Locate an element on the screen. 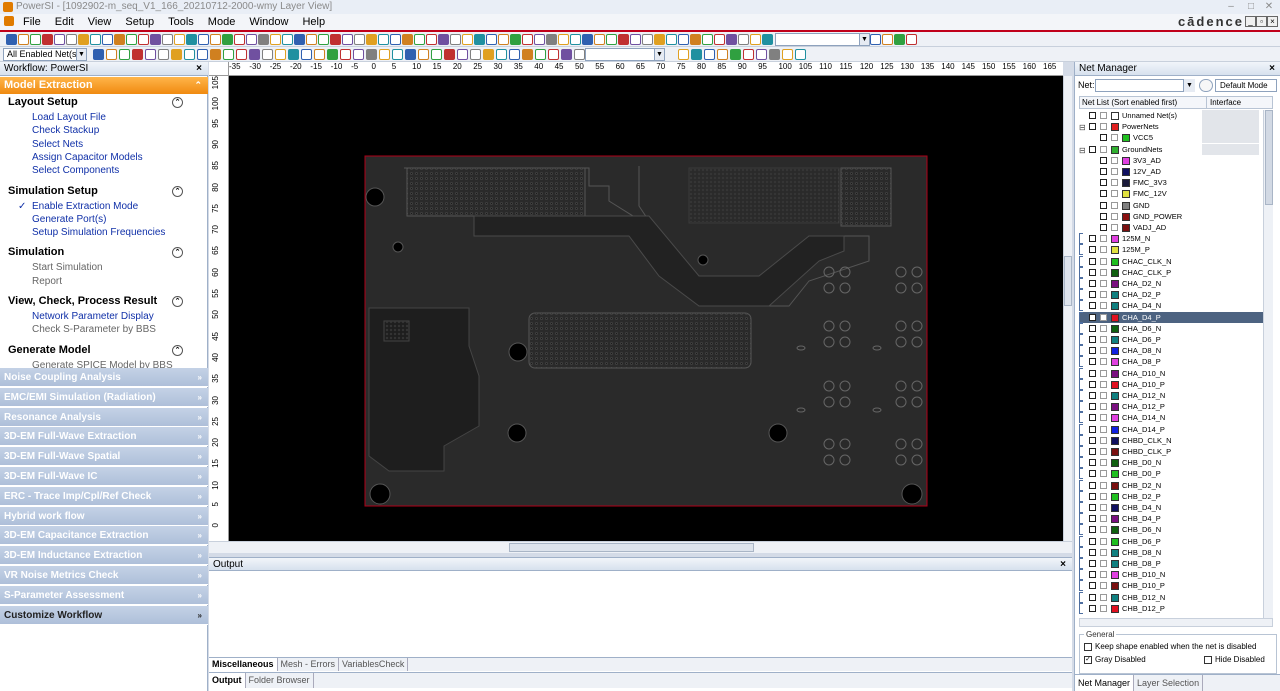 The width and height of the screenshot is (1280, 691). net-row: ⊟ GroundNets is located at coordinates (1171, 149).